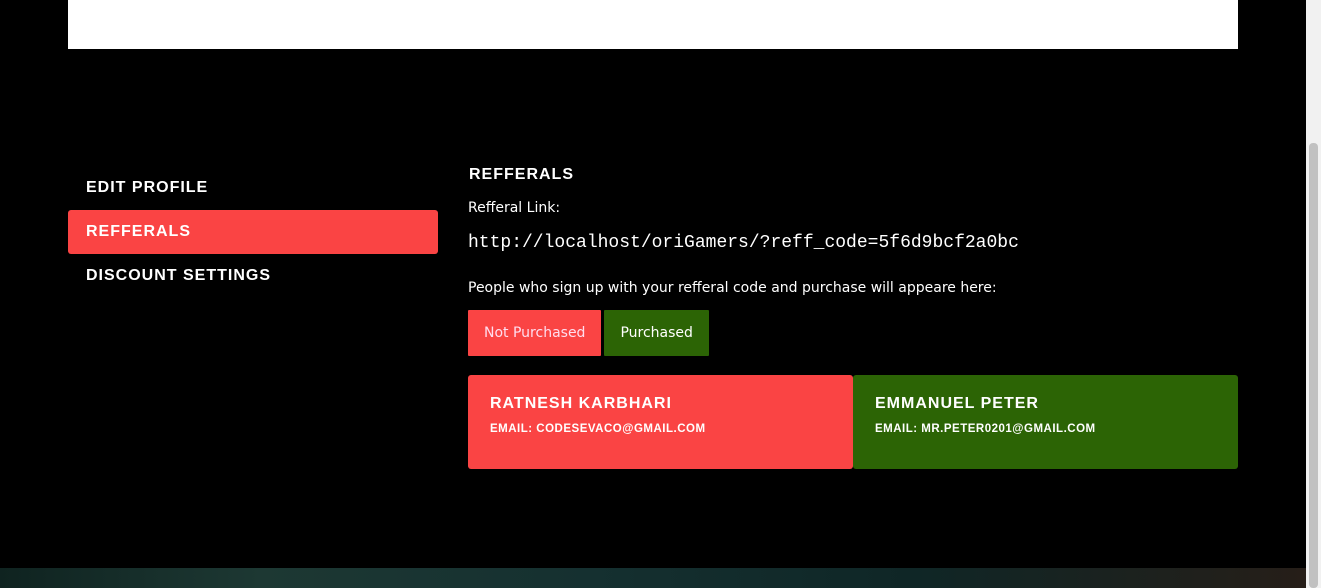  What do you see at coordinates (253, 188) in the screenshot?
I see `sidebar-item-edit-profile: Edit Profile` at bounding box center [253, 188].